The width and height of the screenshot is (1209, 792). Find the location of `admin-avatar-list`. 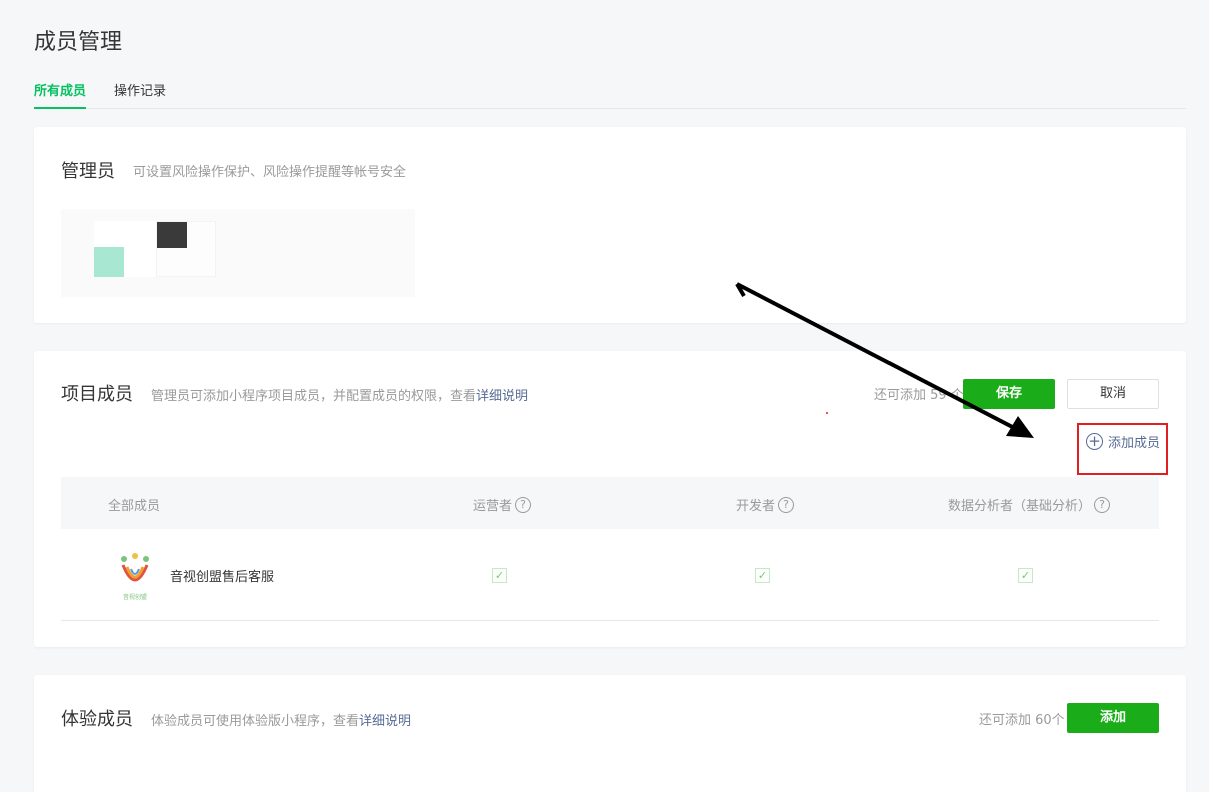

admin-avatar-list is located at coordinates (238, 253).